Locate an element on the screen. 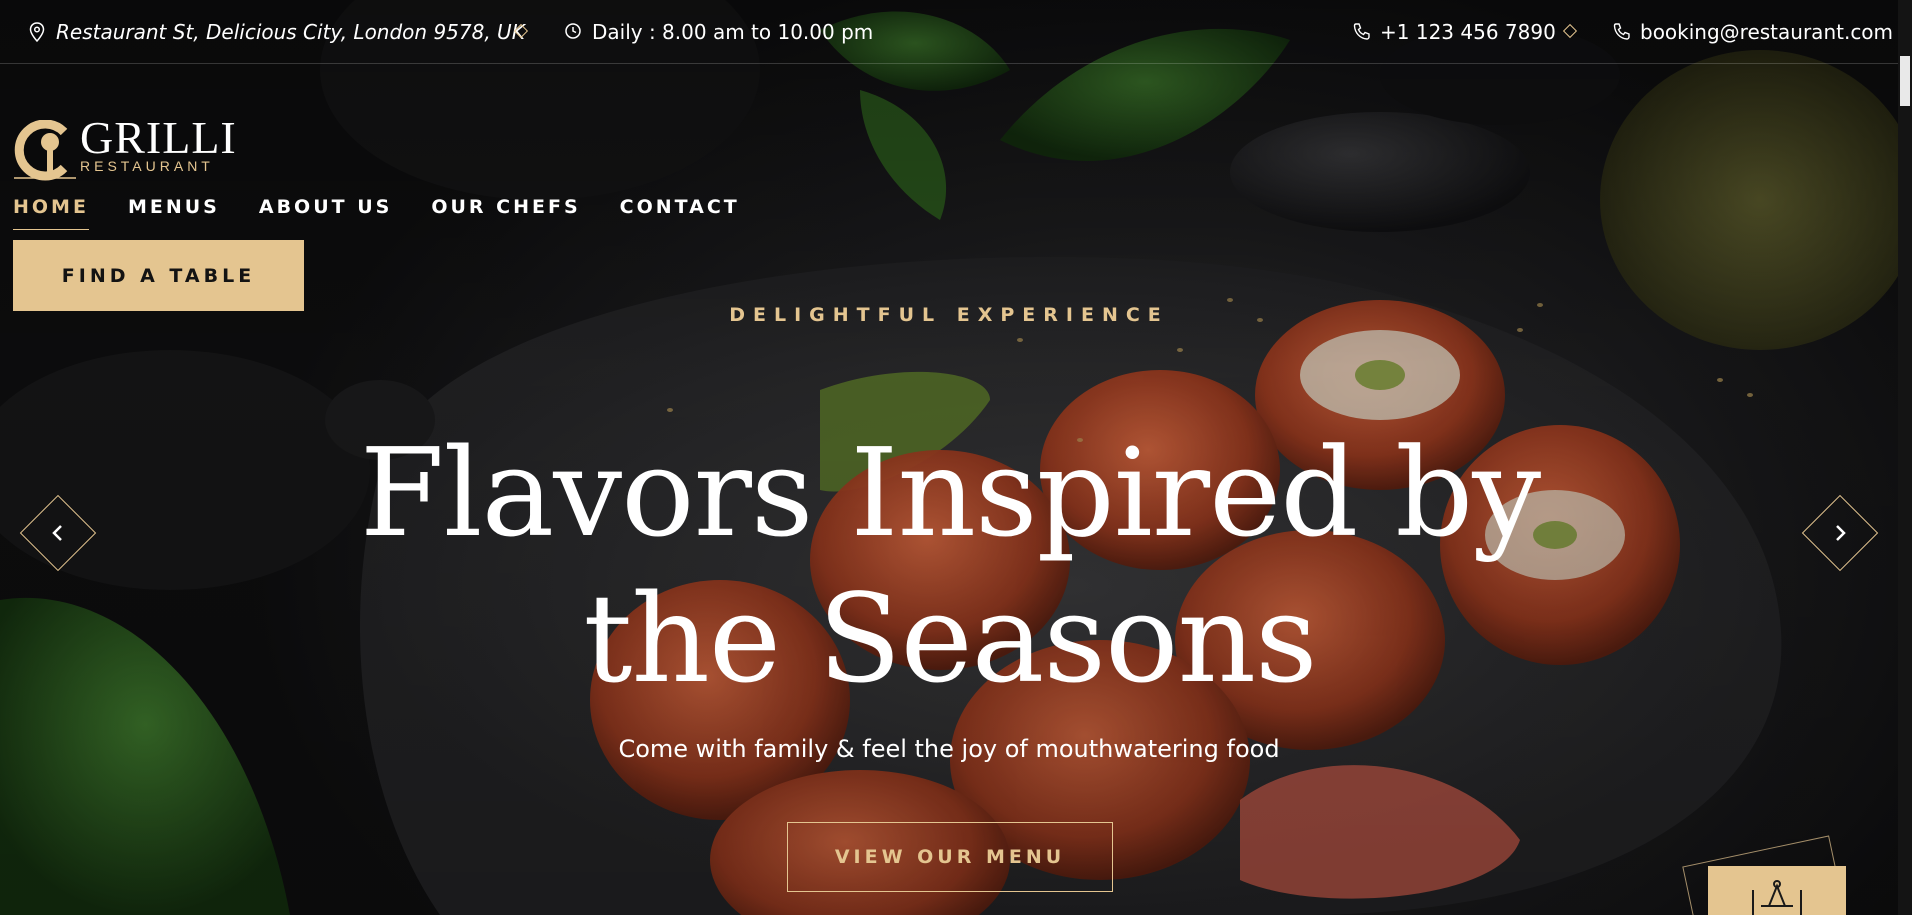 The height and width of the screenshot is (915, 1912). chevron-right-icon is located at coordinates (1841, 533).